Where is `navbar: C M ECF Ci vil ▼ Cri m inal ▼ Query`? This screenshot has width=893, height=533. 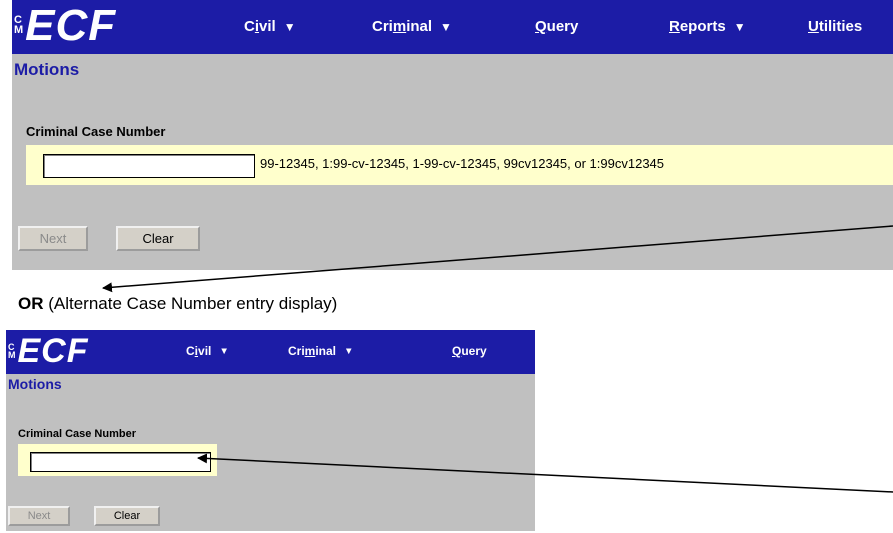
navbar: C M ECF Ci vil ▼ Cri m inal ▼ Query is located at coordinates (270, 352).